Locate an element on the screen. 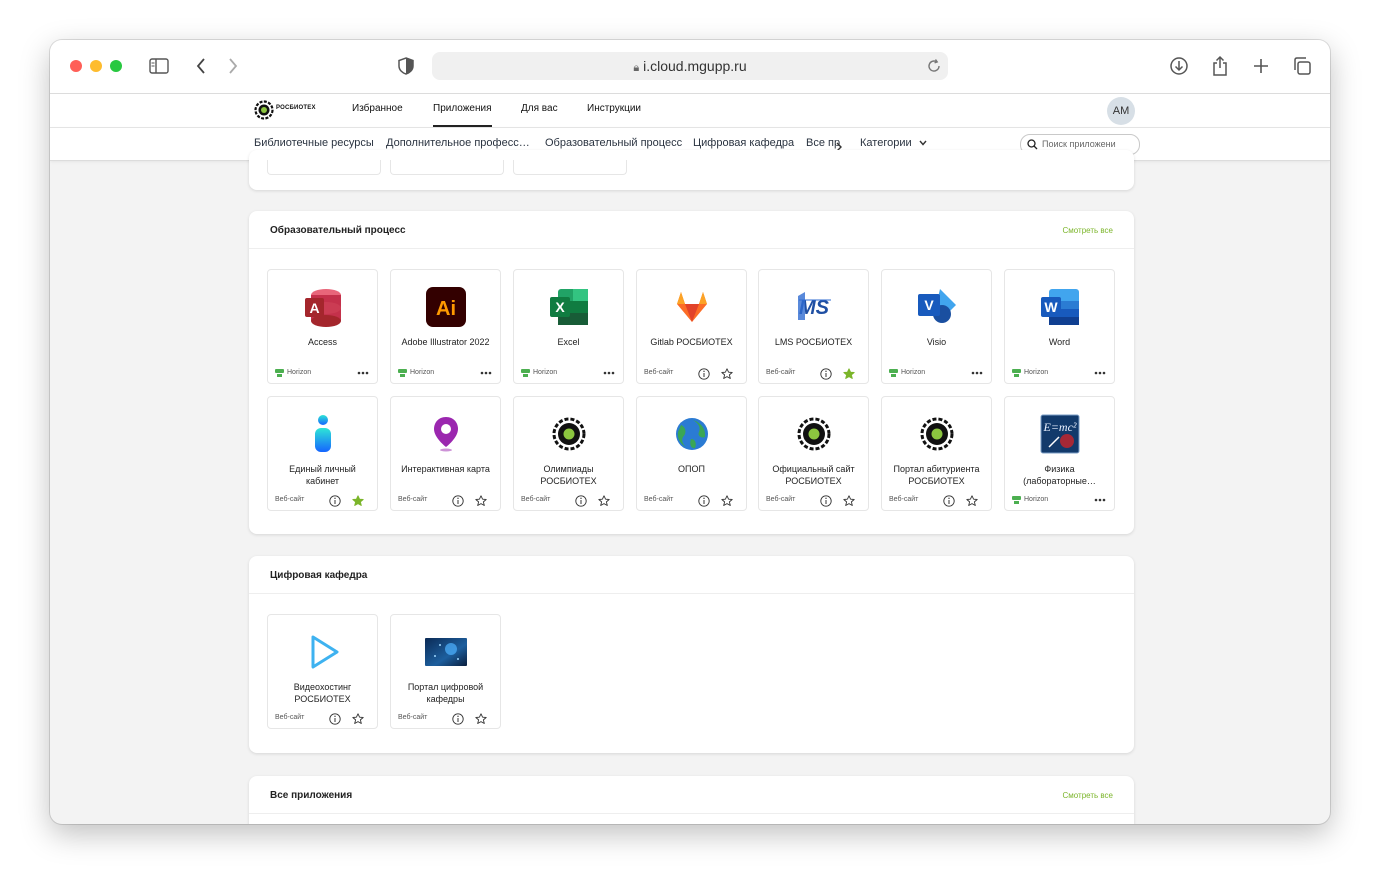 This screenshot has width=1380, height=884. close-window-button is located at coordinates (76, 66).